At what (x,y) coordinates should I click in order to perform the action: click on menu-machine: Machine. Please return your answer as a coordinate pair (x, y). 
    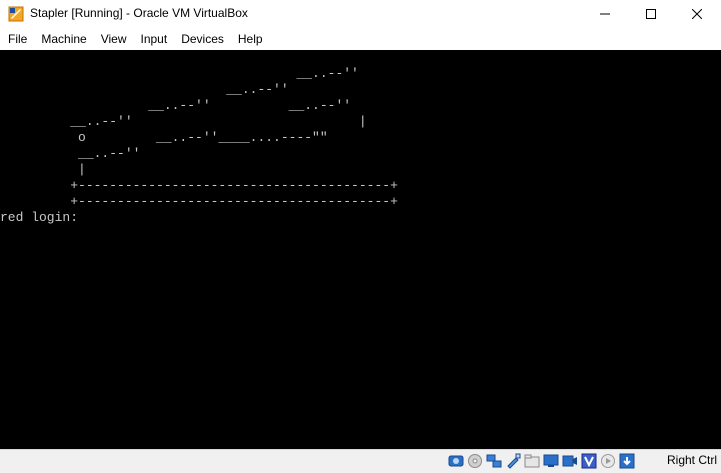
    Looking at the image, I should click on (63, 39).